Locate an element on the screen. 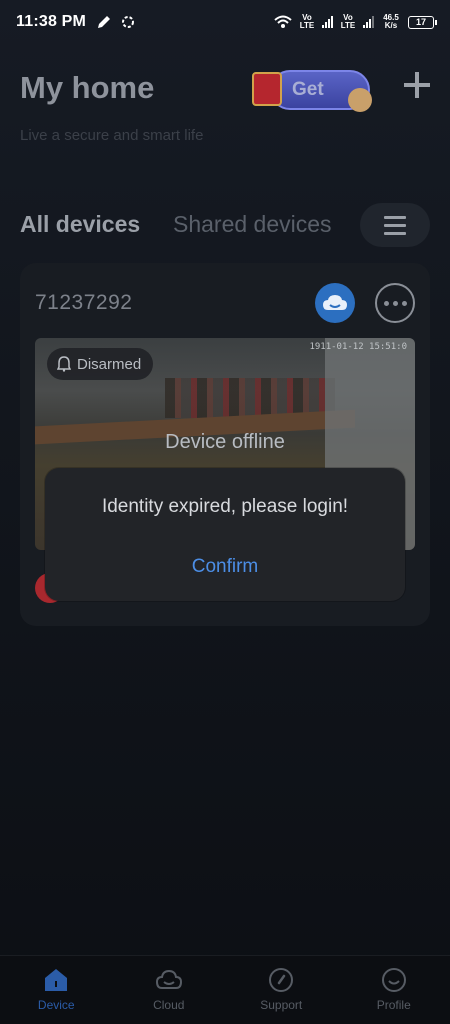 This screenshot has width=450, height=1024. status-left-icons is located at coordinates (116, 22).